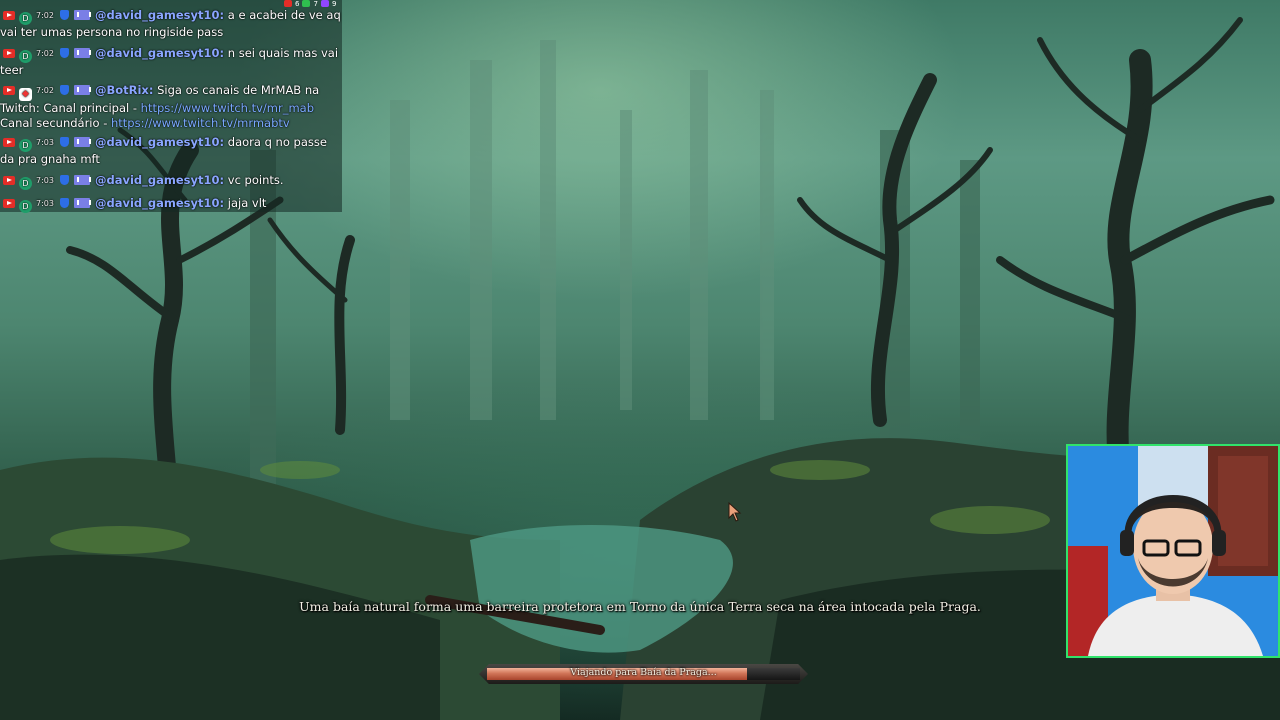 The width and height of the screenshot is (1280, 720). What do you see at coordinates (334, 4) in the screenshot?
I see `twitch-viewer-count: 9` at bounding box center [334, 4].